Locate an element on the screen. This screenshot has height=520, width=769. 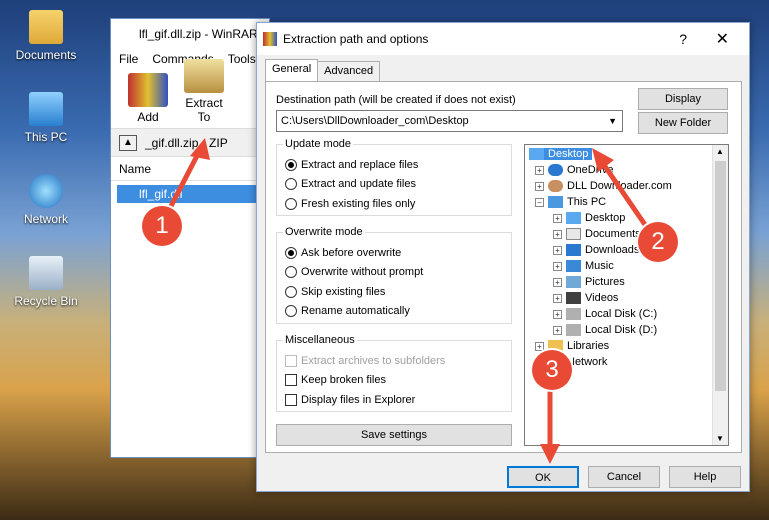
arrow-2-line is located at coordinates (626, 197).